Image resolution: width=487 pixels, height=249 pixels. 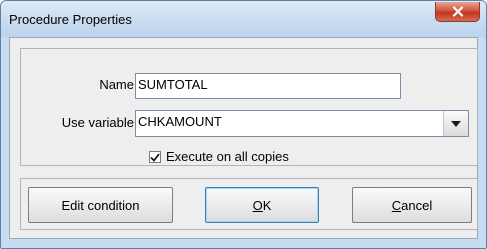 What do you see at coordinates (257, 205) in the screenshot?
I see `ok-mnemonic: O` at bounding box center [257, 205].